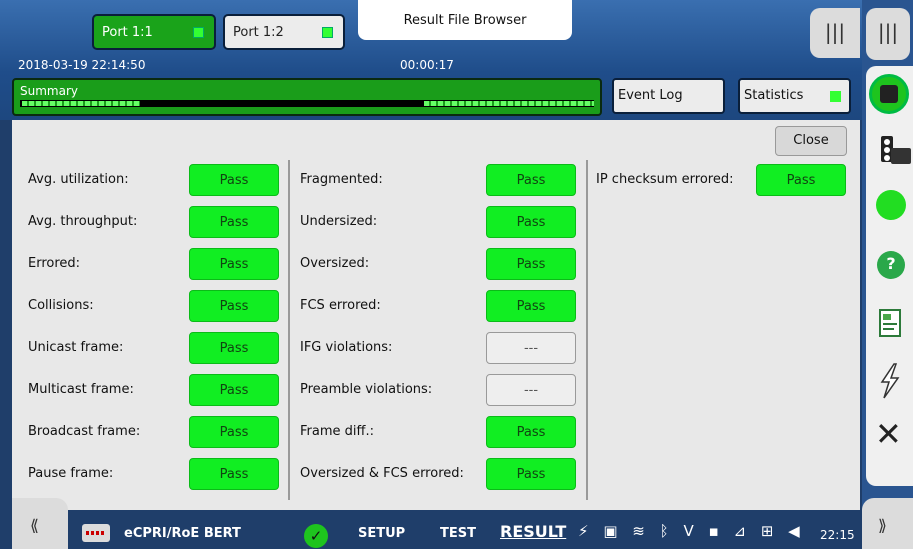 The height and width of the screenshot is (549, 913). What do you see at coordinates (84, 431) in the screenshot?
I see `result-label: Broadcast frame:` at bounding box center [84, 431].